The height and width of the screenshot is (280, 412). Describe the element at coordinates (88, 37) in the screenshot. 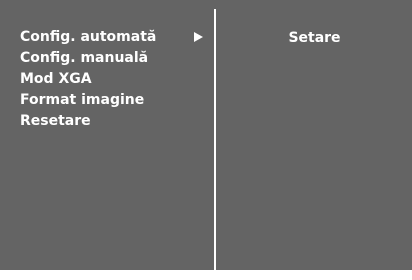

I see `menu-item-label: Config. automată` at that location.